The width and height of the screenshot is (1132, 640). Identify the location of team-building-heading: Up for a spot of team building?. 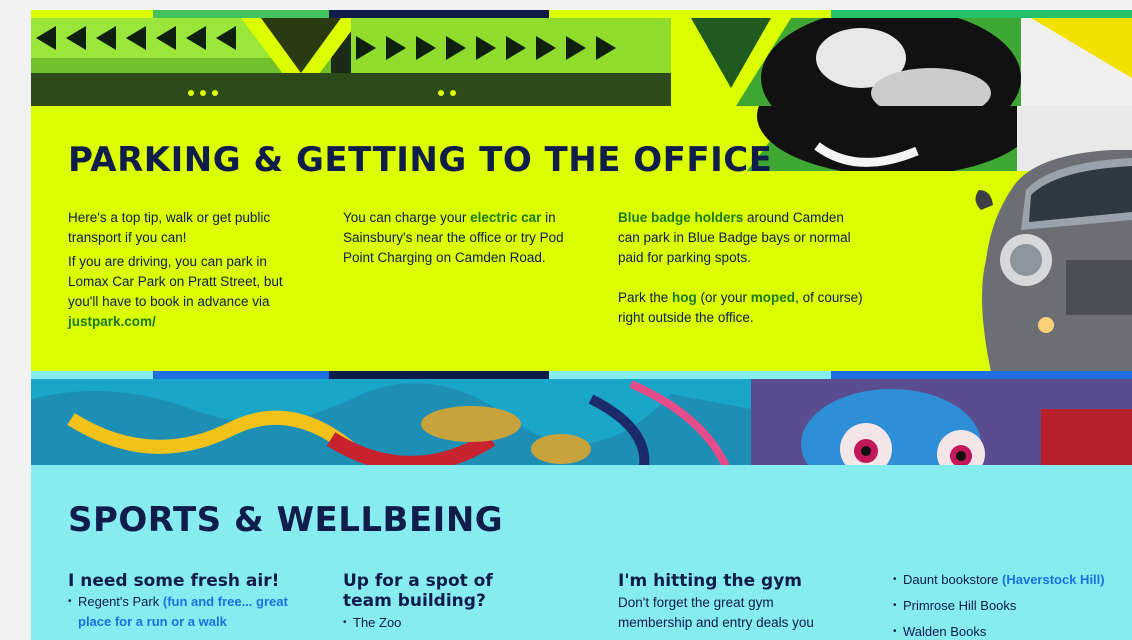
(418, 591).